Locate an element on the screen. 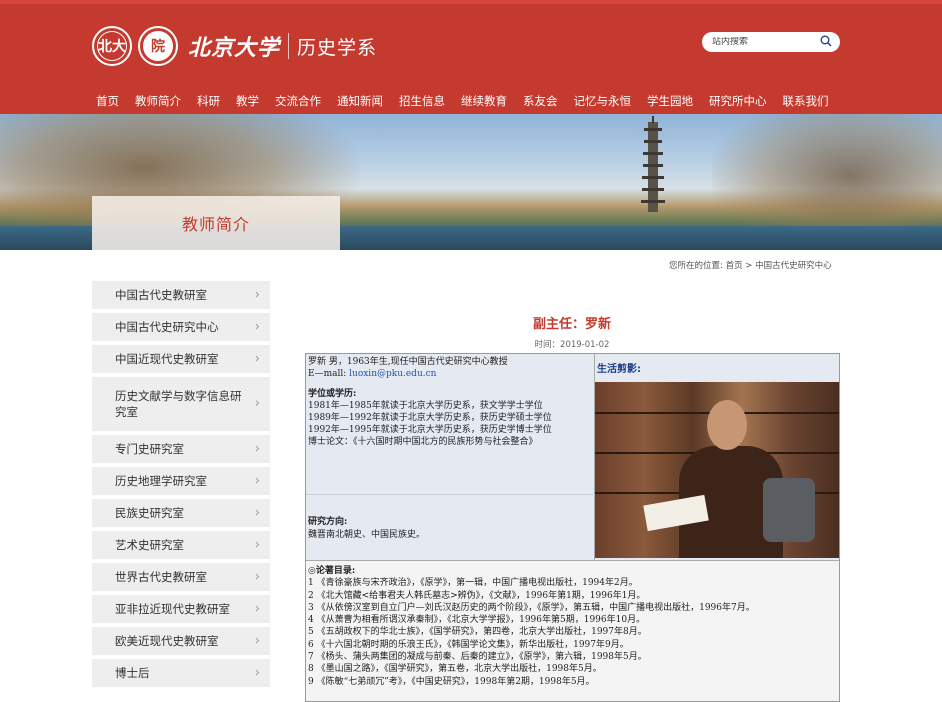  sidebar-item-ancient-history-center: 中国古代史研究中心 › is located at coordinates (181, 327).